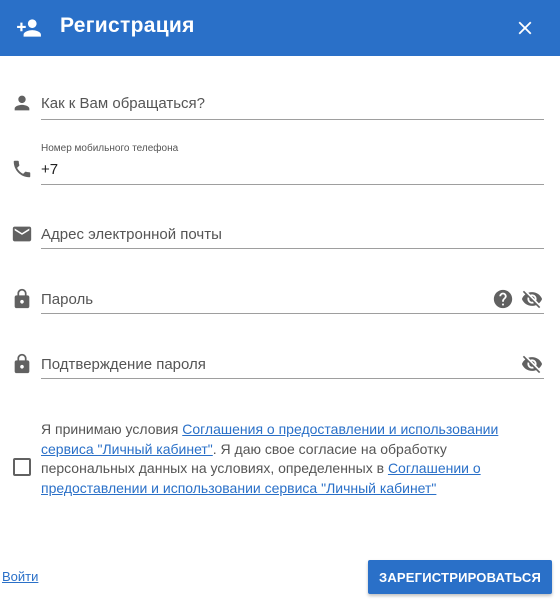 The image size is (560, 600). What do you see at coordinates (22, 103) in the screenshot?
I see `person-icon` at bounding box center [22, 103].